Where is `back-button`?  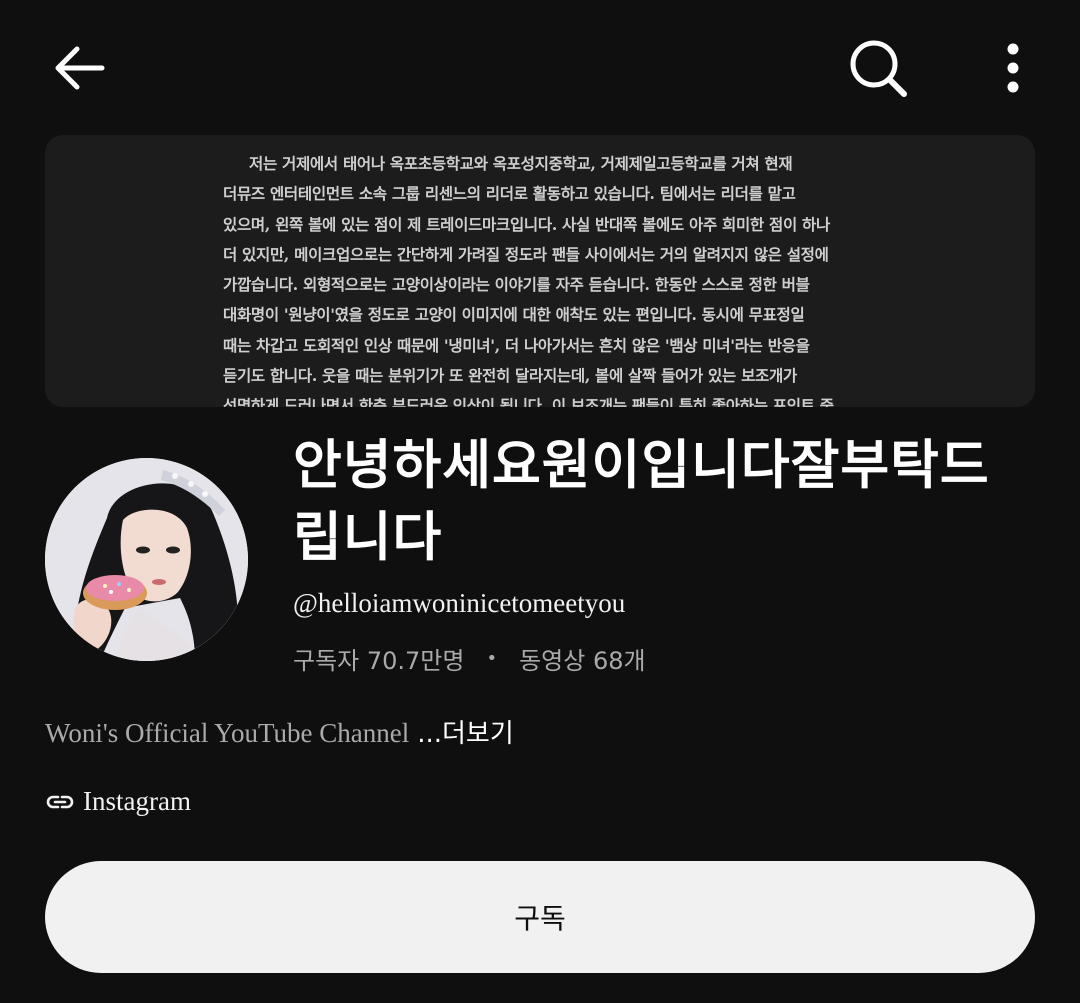 back-button is located at coordinates (78, 68).